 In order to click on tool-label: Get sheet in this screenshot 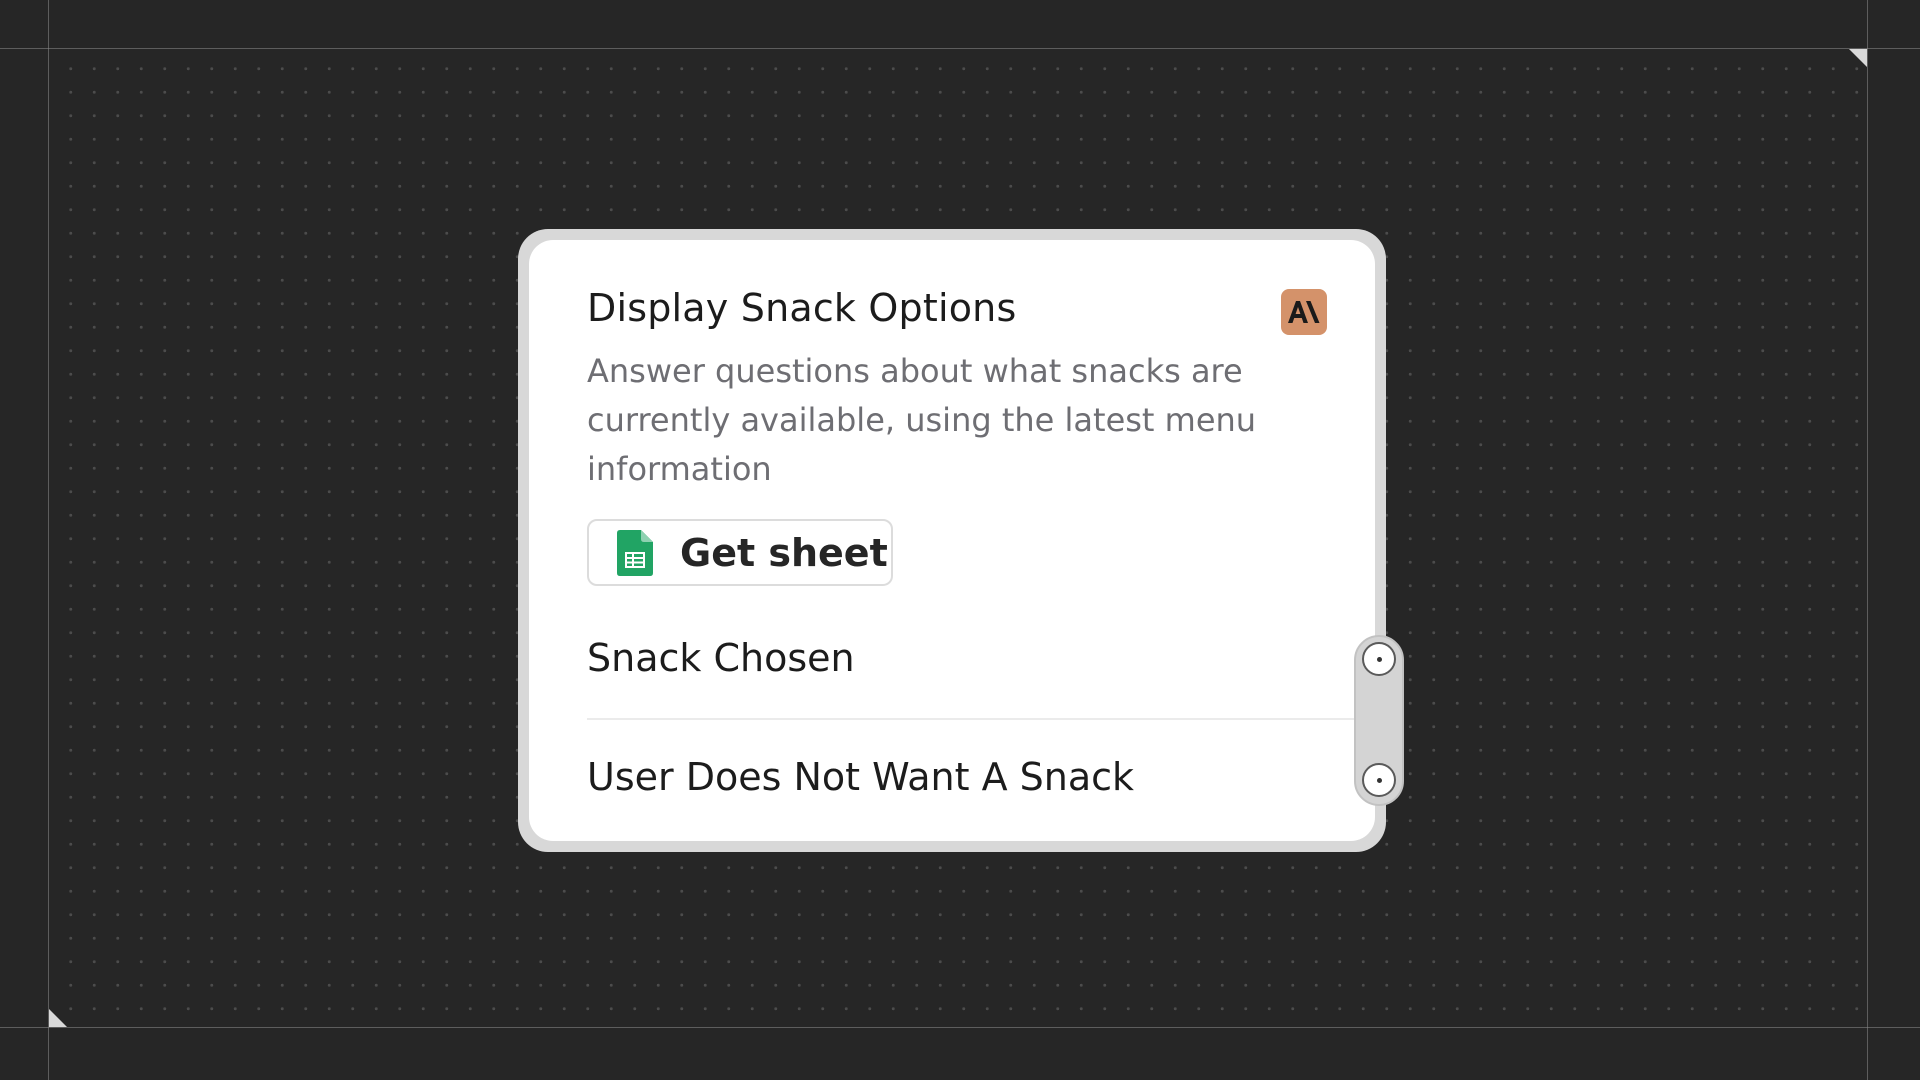, I will do `click(784, 552)`.